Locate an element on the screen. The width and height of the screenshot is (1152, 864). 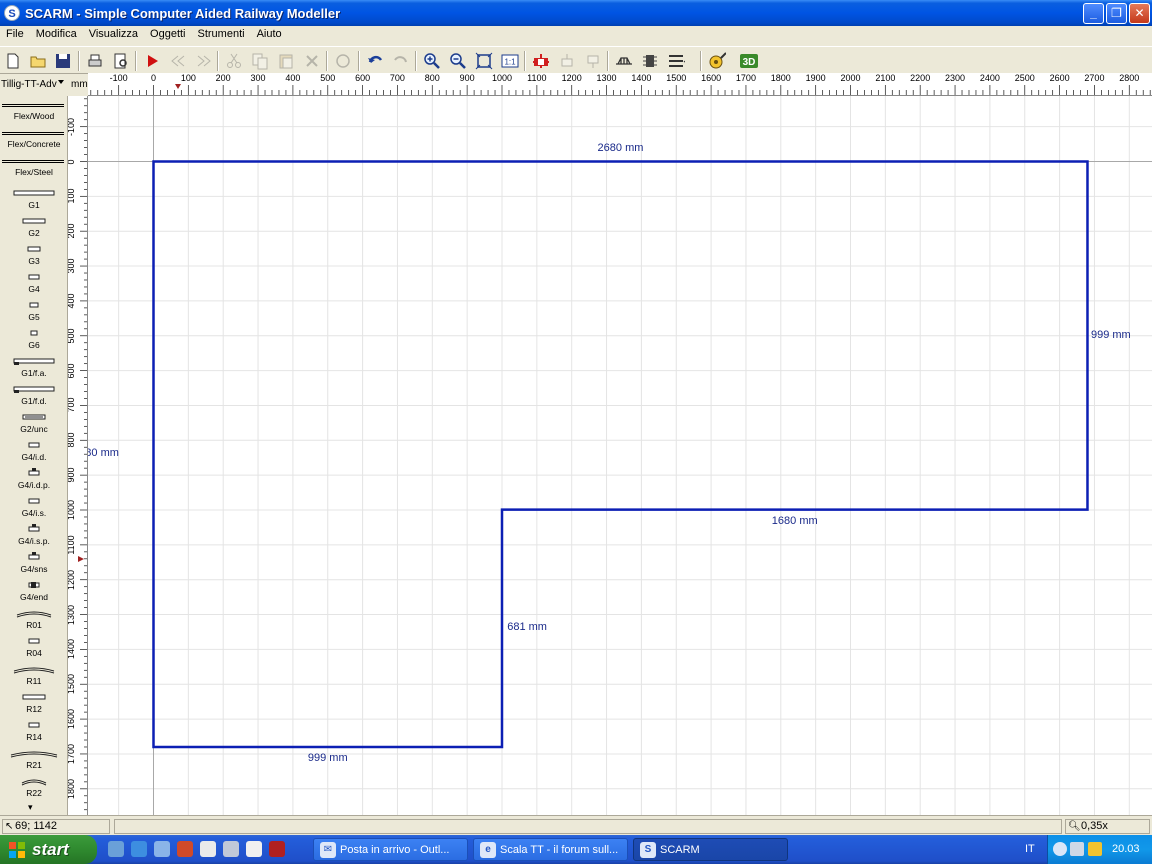
dimension-label: 681 mm is located at coordinates (527, 627).